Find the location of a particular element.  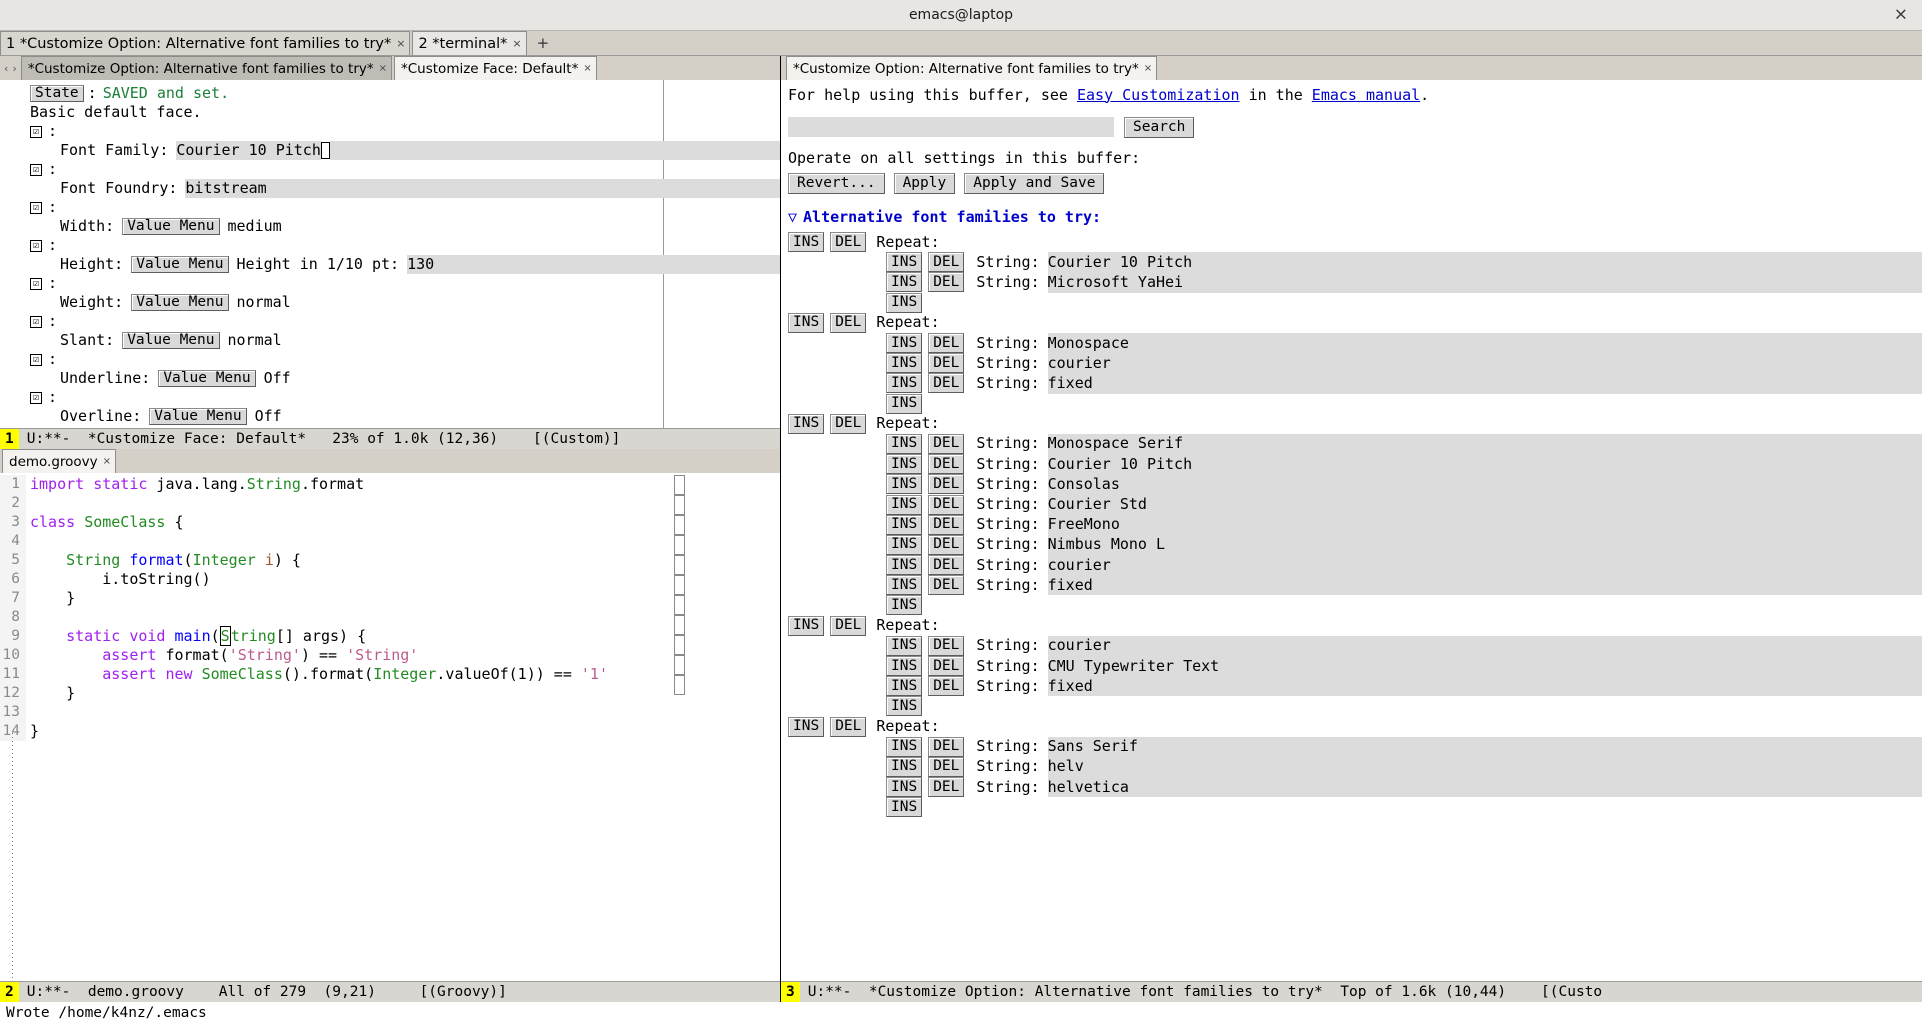

tab-demo-groovy: demo.groovy × is located at coordinates (59, 461).